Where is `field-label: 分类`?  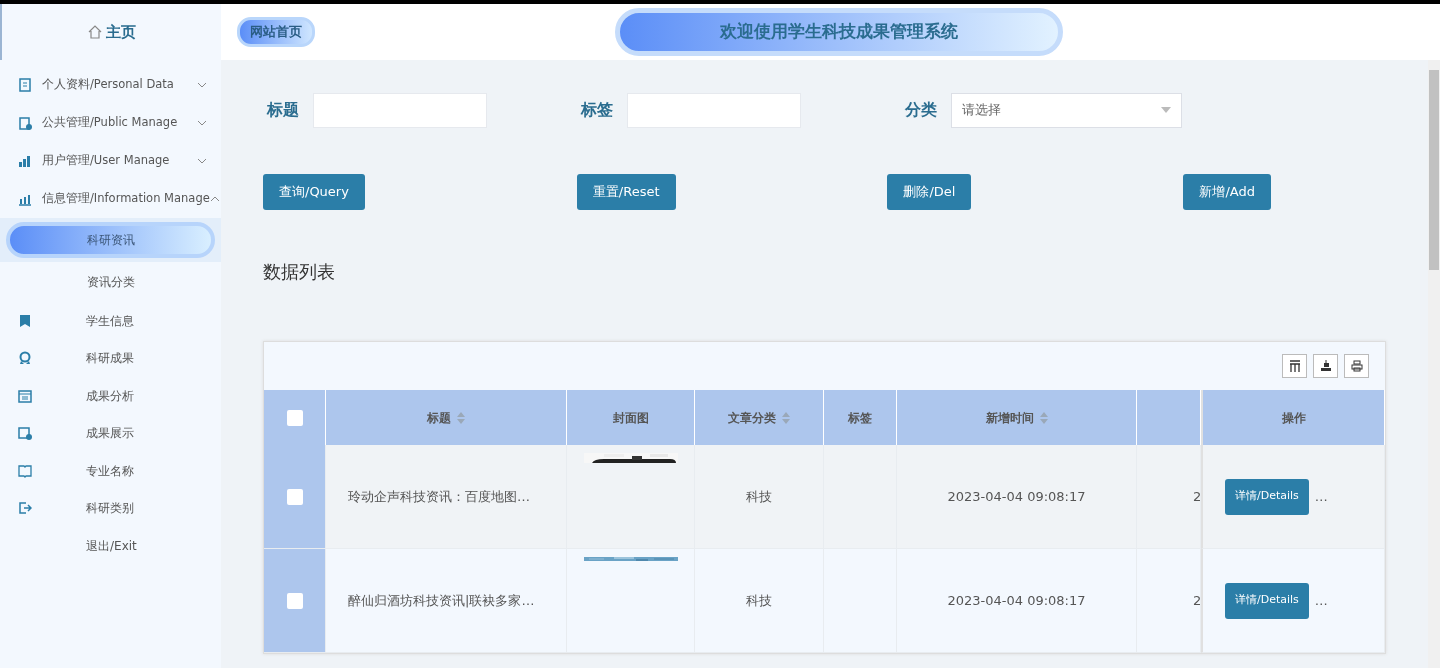 field-label: 分类 is located at coordinates (920, 110).